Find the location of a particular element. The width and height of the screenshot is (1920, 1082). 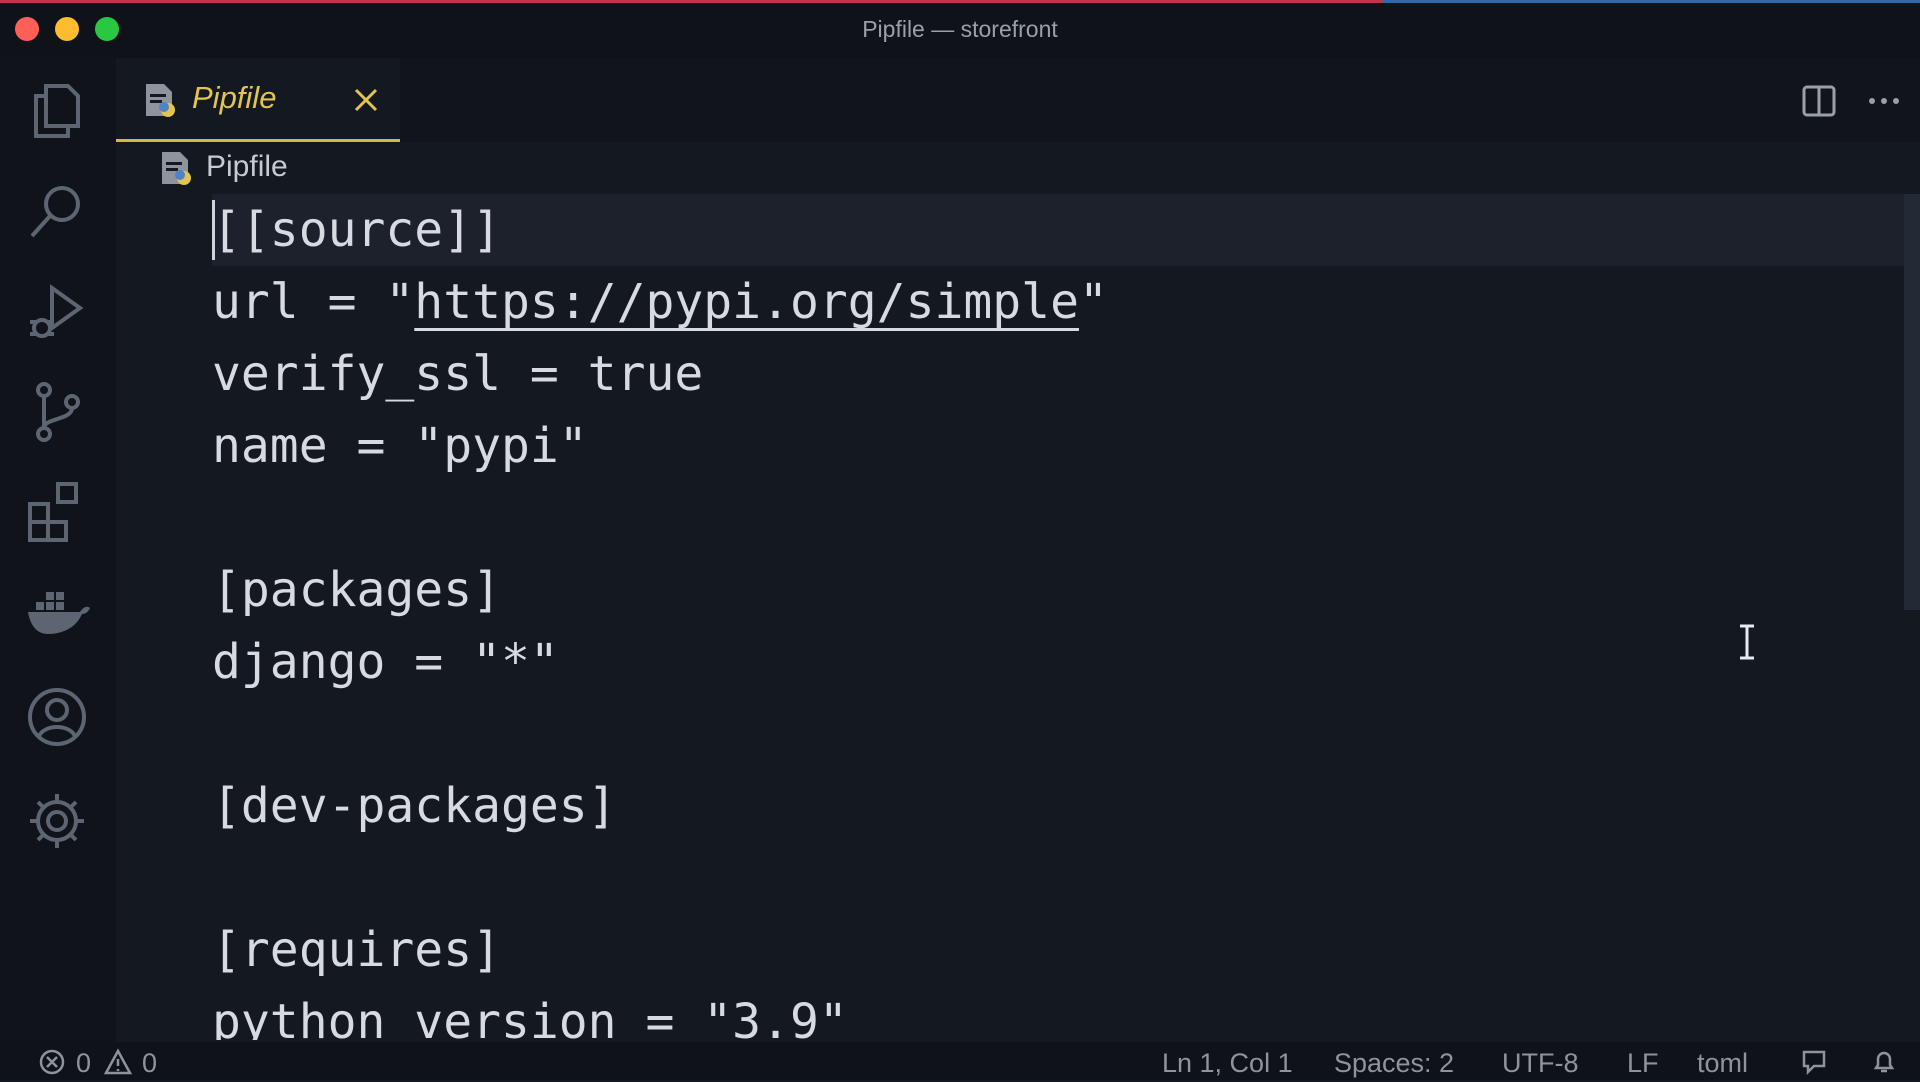

account-icon is located at coordinates (57, 717).